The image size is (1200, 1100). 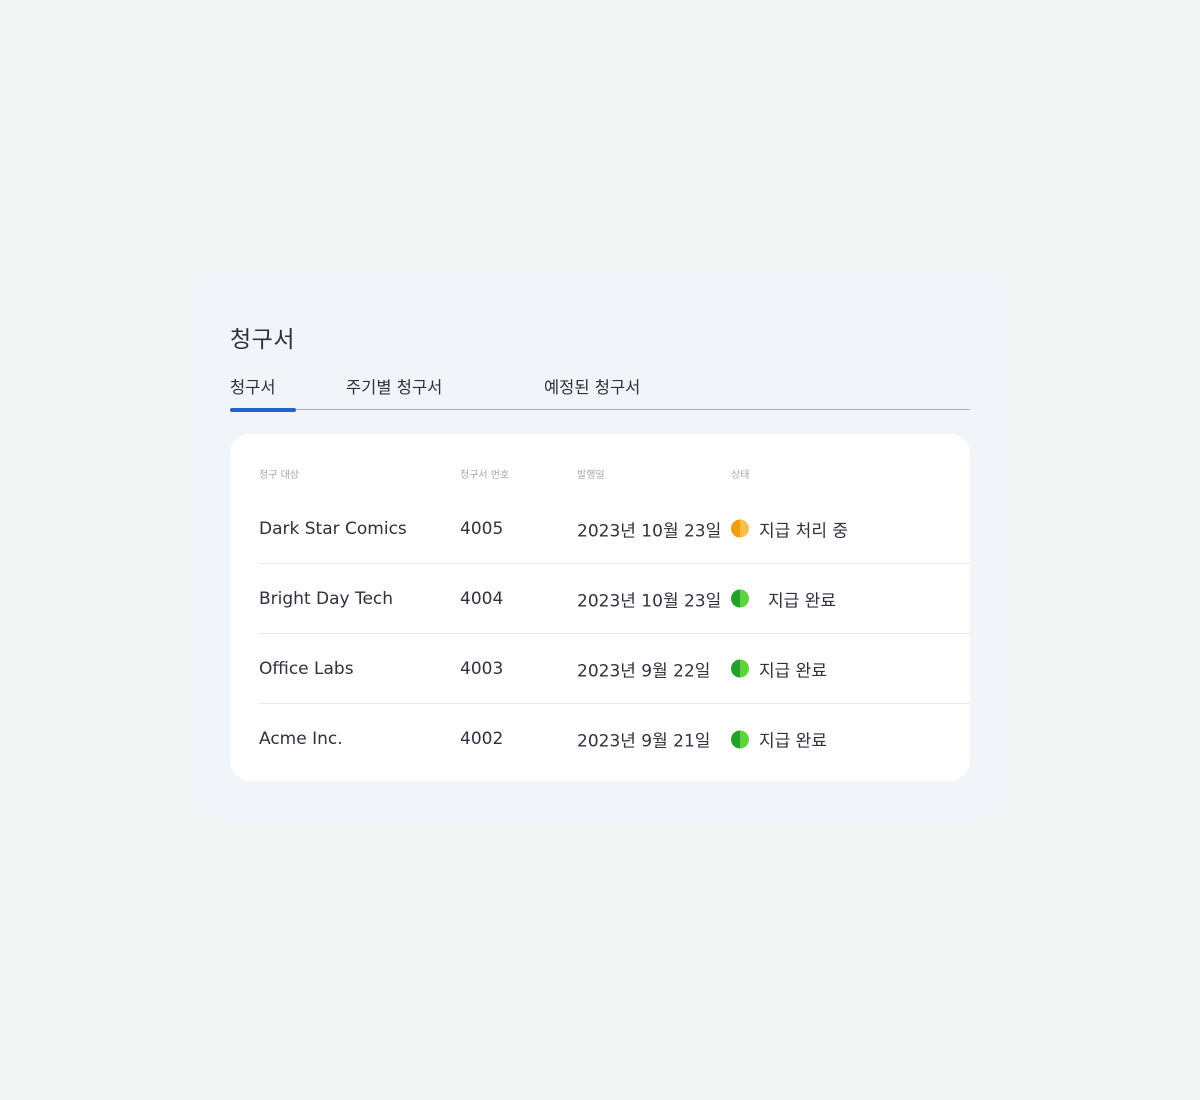 What do you see at coordinates (333, 528) in the screenshot?
I see `customer-name: Dark Star Comics` at bounding box center [333, 528].